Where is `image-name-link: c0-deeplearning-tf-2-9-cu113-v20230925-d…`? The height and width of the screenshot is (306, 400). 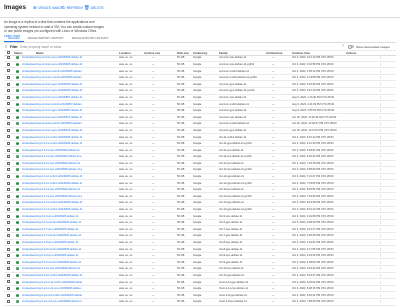 image-name-link: c0-deeplearning-tf-2-9-cu113-v20230925-d… is located at coordinates (52, 262).